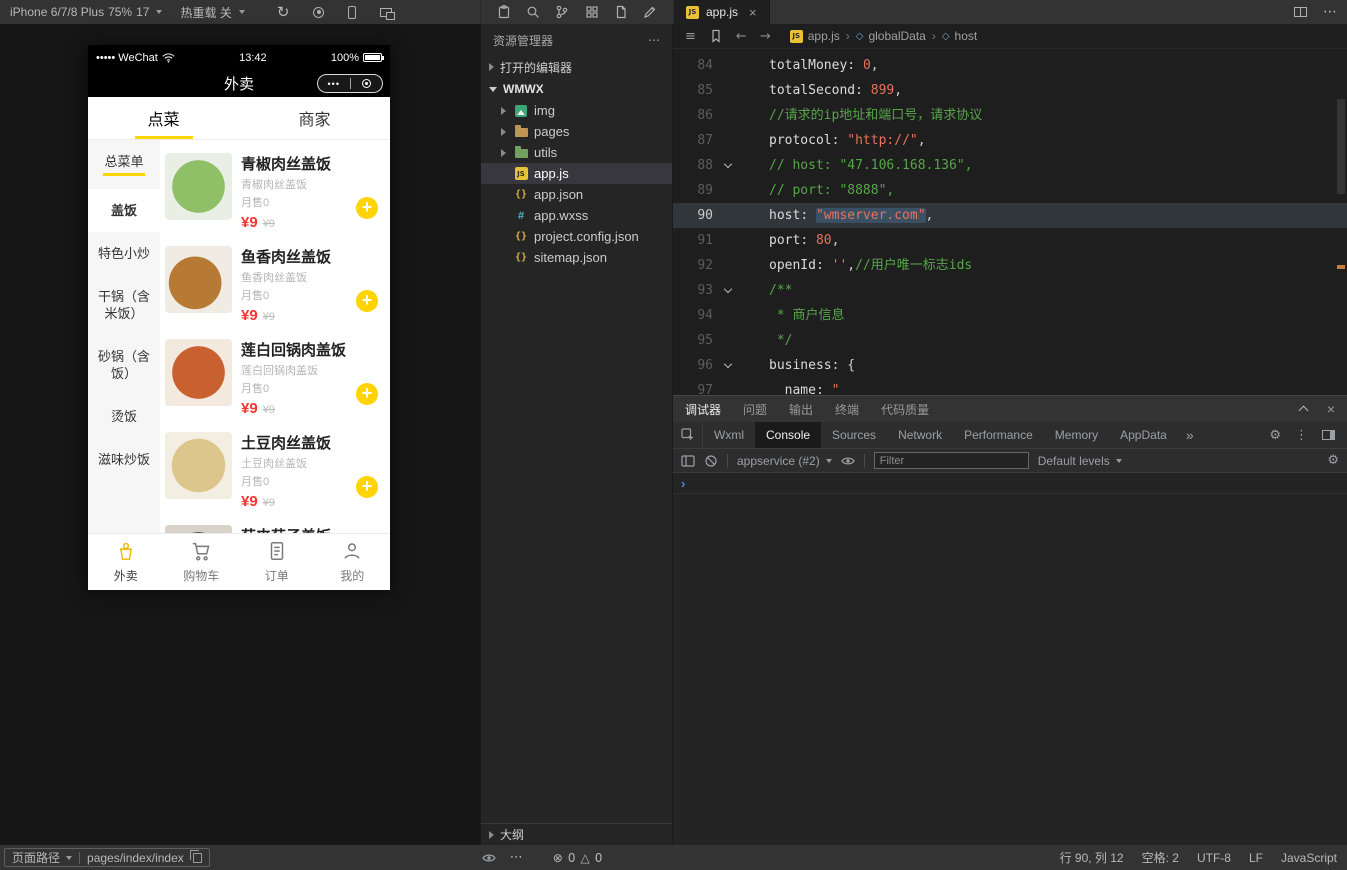  I want to click on eye-icon, so click(489, 858).